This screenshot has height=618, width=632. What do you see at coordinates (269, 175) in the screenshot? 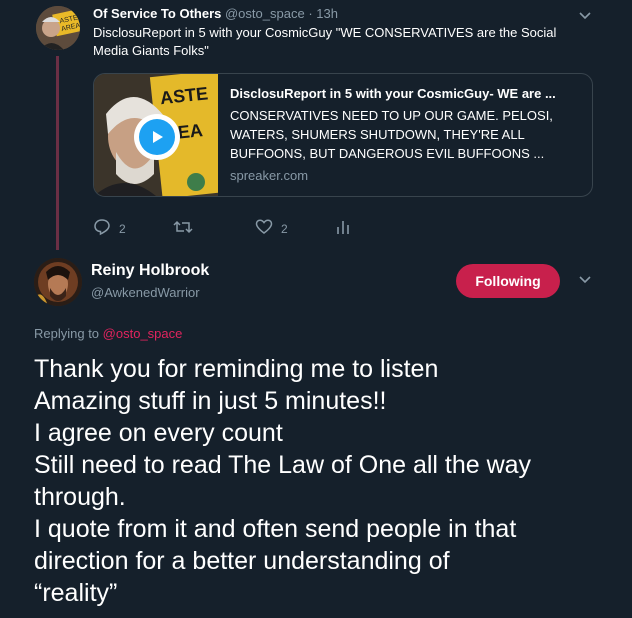
I see `card-domain: spreaker.com` at bounding box center [269, 175].